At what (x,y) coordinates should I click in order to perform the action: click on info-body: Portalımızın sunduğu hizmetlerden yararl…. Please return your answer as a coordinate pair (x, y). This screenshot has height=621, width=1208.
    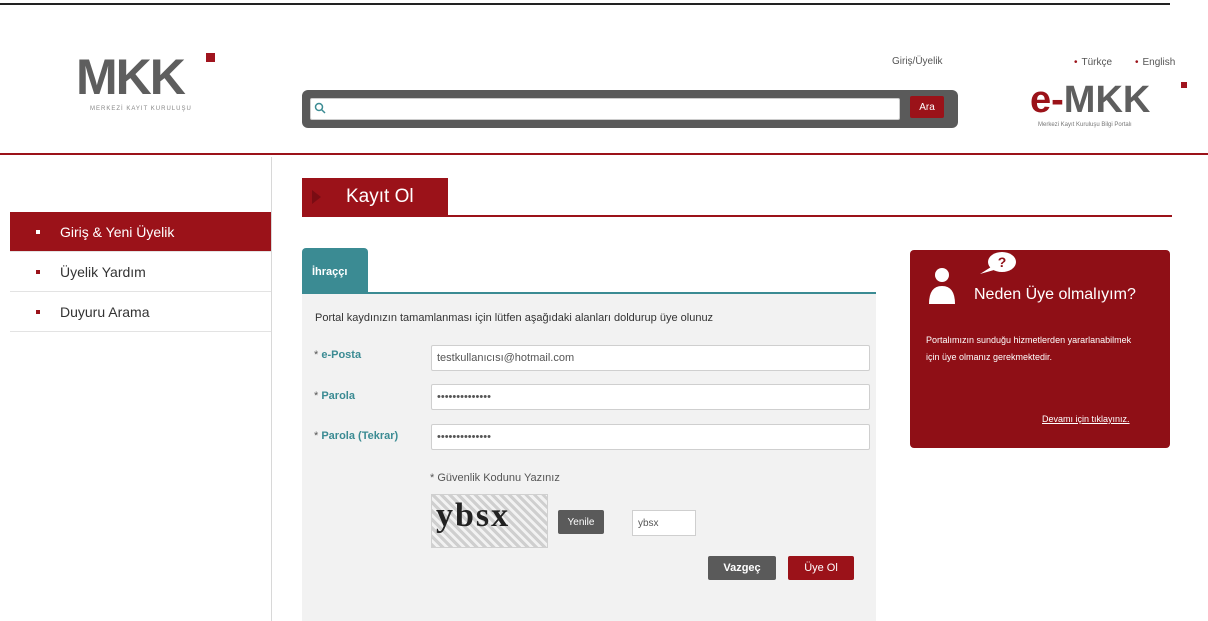
    Looking at the image, I should click on (1029, 348).